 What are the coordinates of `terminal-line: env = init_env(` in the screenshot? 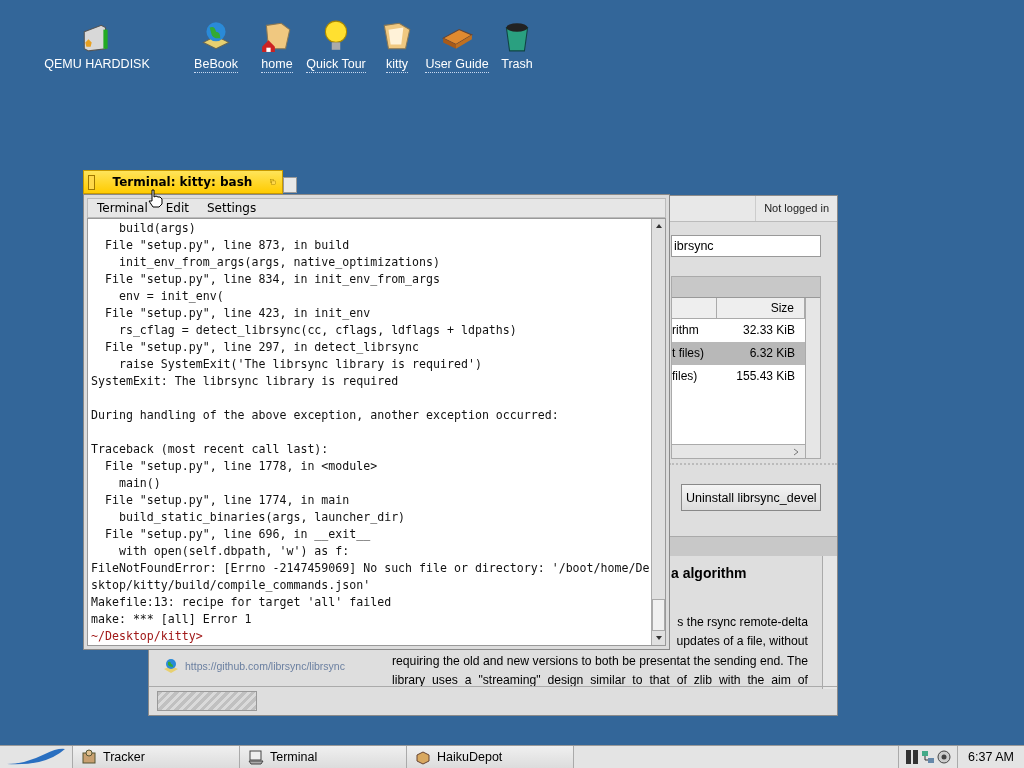 It's located at (171, 296).